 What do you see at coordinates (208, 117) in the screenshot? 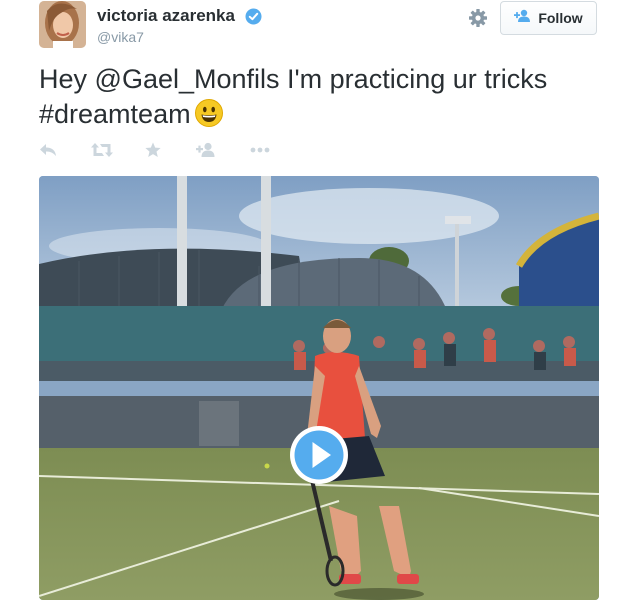
I see `grinning-face-icon` at bounding box center [208, 117].